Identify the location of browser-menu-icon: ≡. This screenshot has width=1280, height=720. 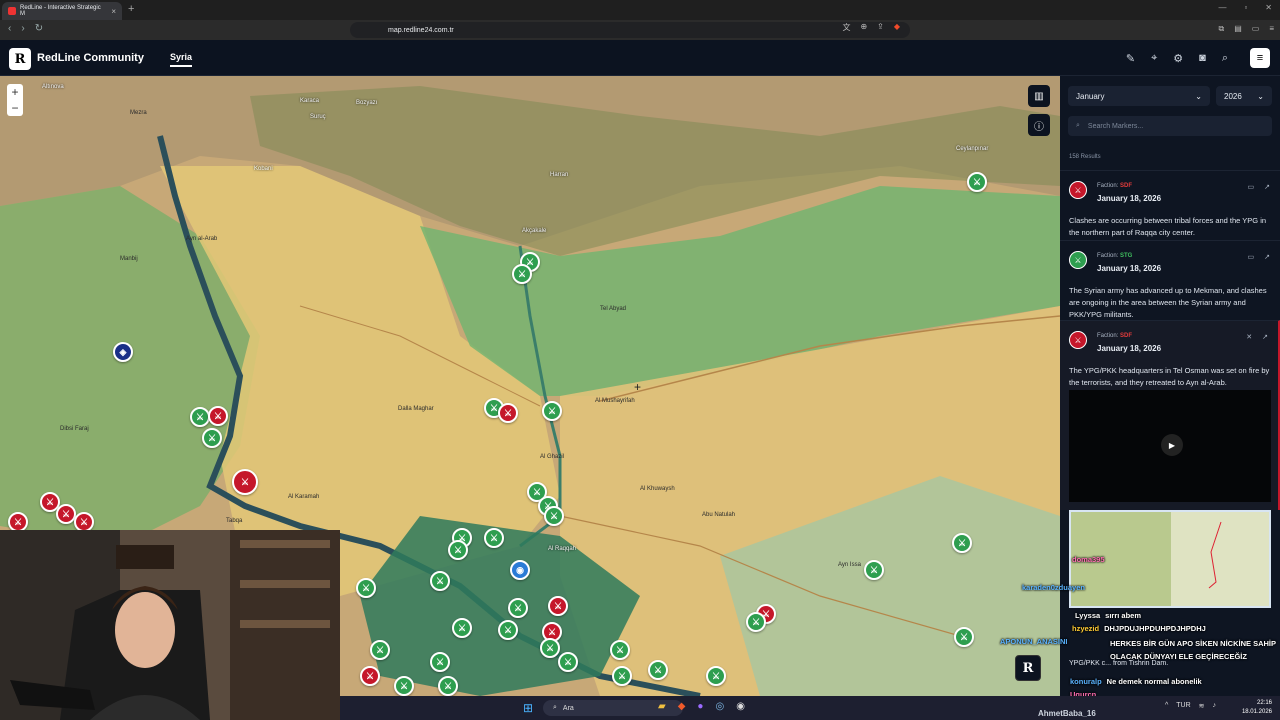
(1271, 29).